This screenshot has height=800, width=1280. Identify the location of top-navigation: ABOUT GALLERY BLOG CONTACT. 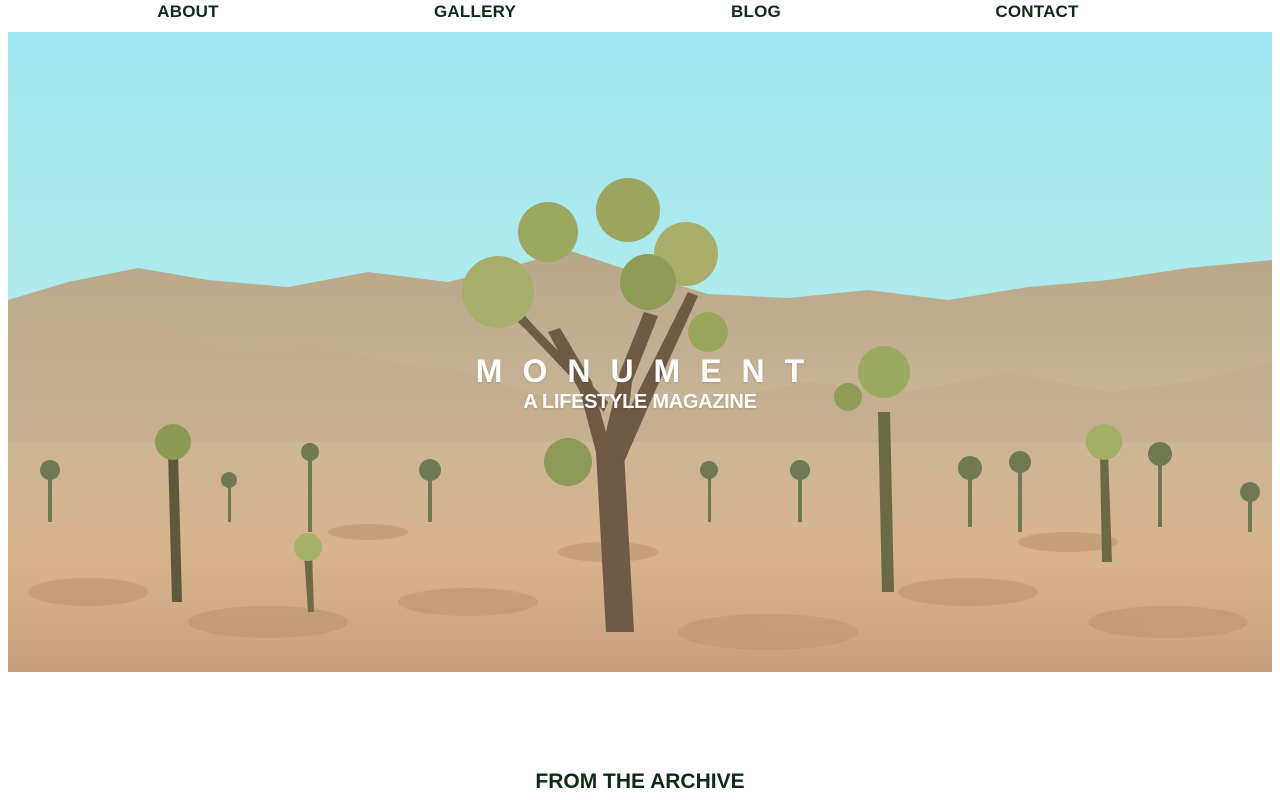
(640, 16).